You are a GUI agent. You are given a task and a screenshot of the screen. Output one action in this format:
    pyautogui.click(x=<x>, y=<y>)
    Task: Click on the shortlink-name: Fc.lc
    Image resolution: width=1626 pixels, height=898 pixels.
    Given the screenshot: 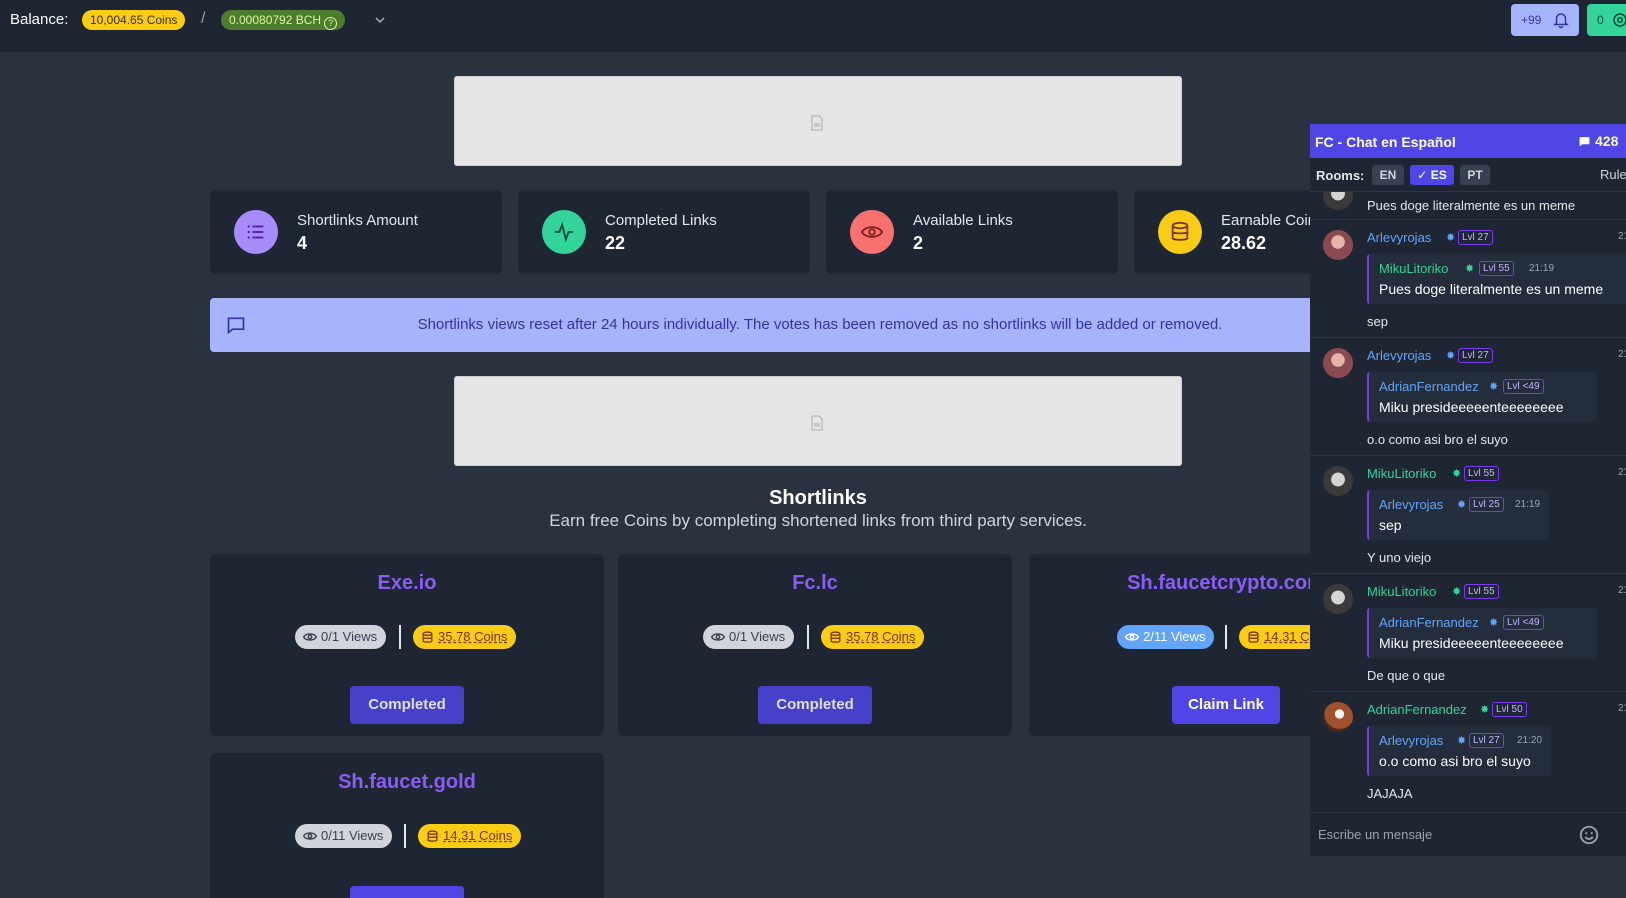 What is the action you would take?
    pyautogui.click(x=815, y=583)
    